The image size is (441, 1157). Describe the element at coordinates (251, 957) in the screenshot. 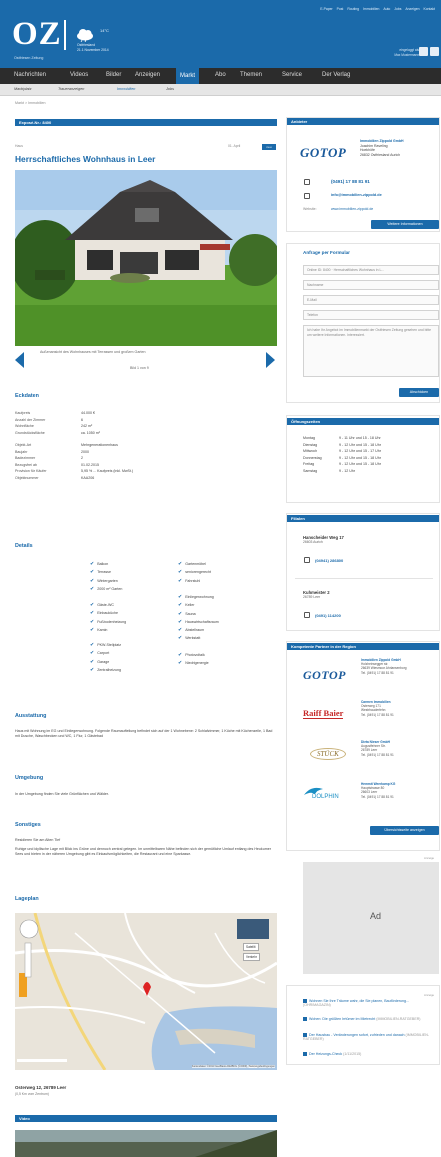

I see `map-traffic-toggle: Verkehr` at that location.